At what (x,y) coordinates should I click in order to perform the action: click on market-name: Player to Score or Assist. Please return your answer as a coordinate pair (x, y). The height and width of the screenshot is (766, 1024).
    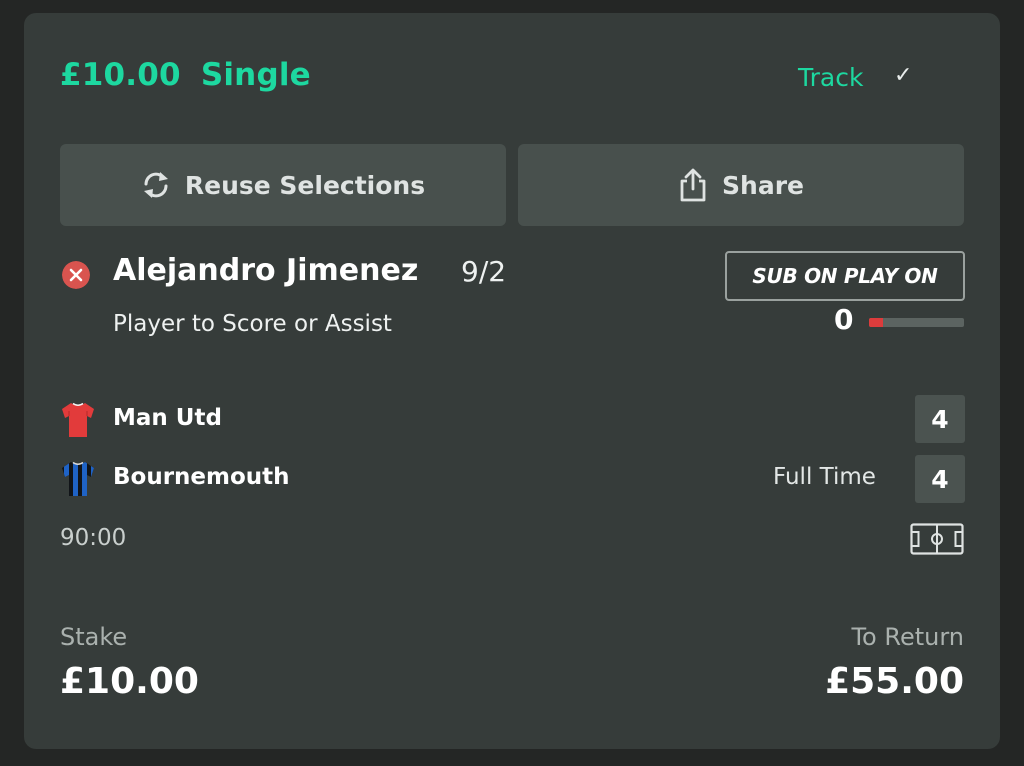
    Looking at the image, I should click on (252, 324).